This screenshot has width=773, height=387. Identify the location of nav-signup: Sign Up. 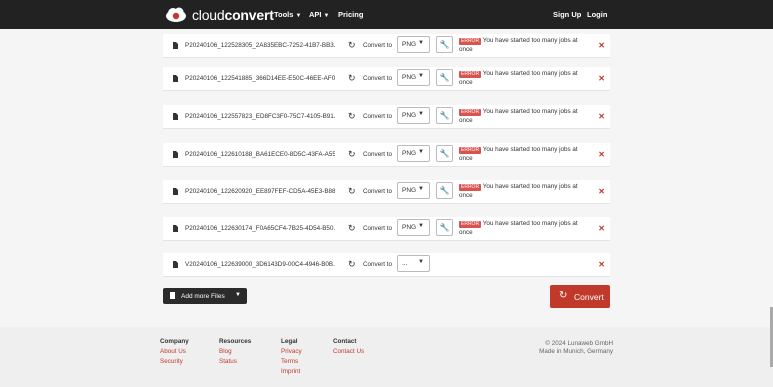
(567, 14).